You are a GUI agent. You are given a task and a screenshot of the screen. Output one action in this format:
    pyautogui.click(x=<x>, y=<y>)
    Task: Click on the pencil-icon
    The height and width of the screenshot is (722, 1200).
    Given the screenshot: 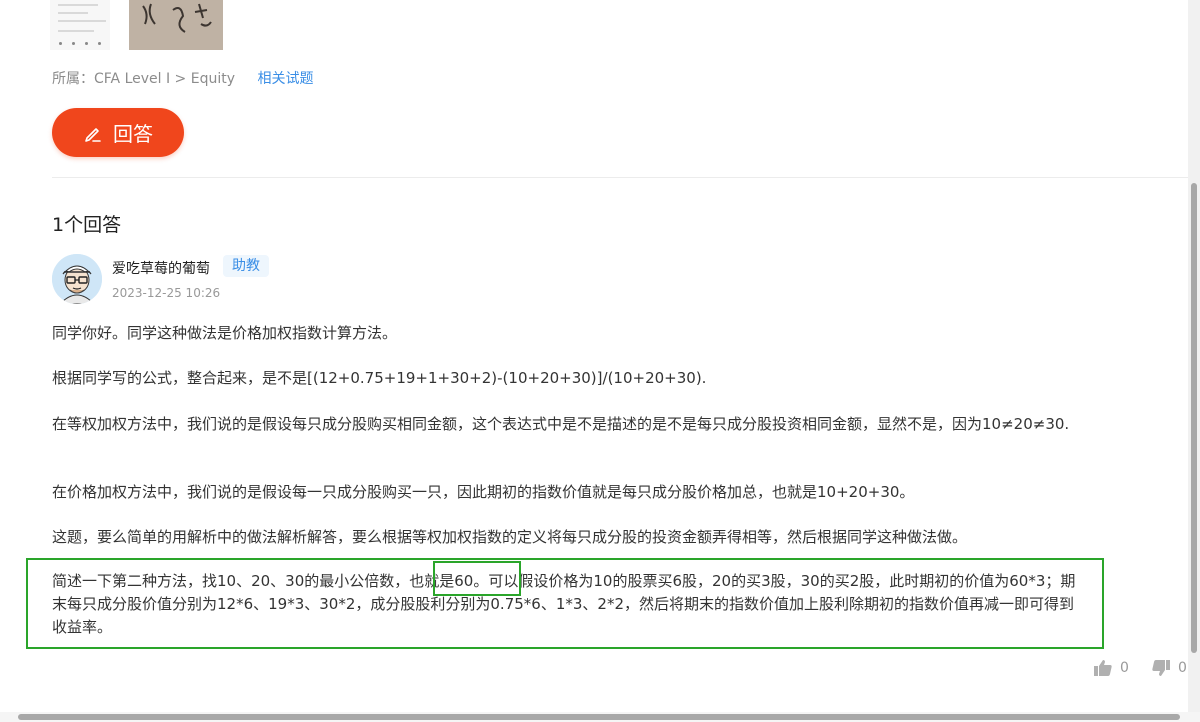 What is the action you would take?
    pyautogui.click(x=93, y=133)
    